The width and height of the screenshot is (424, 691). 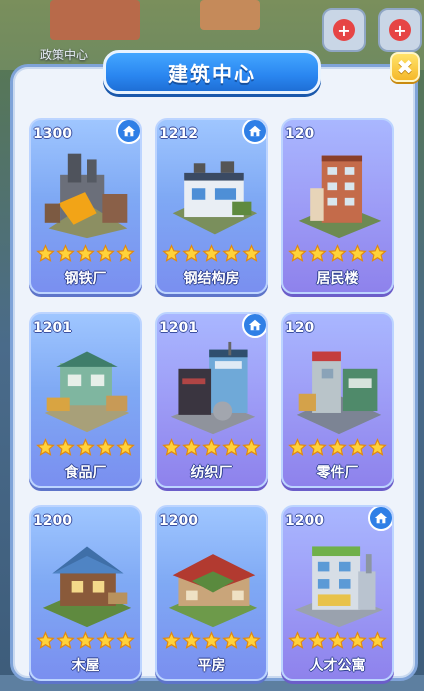 What do you see at coordinates (337, 279) in the screenshot?
I see `building-name: 居民楼` at bounding box center [337, 279].